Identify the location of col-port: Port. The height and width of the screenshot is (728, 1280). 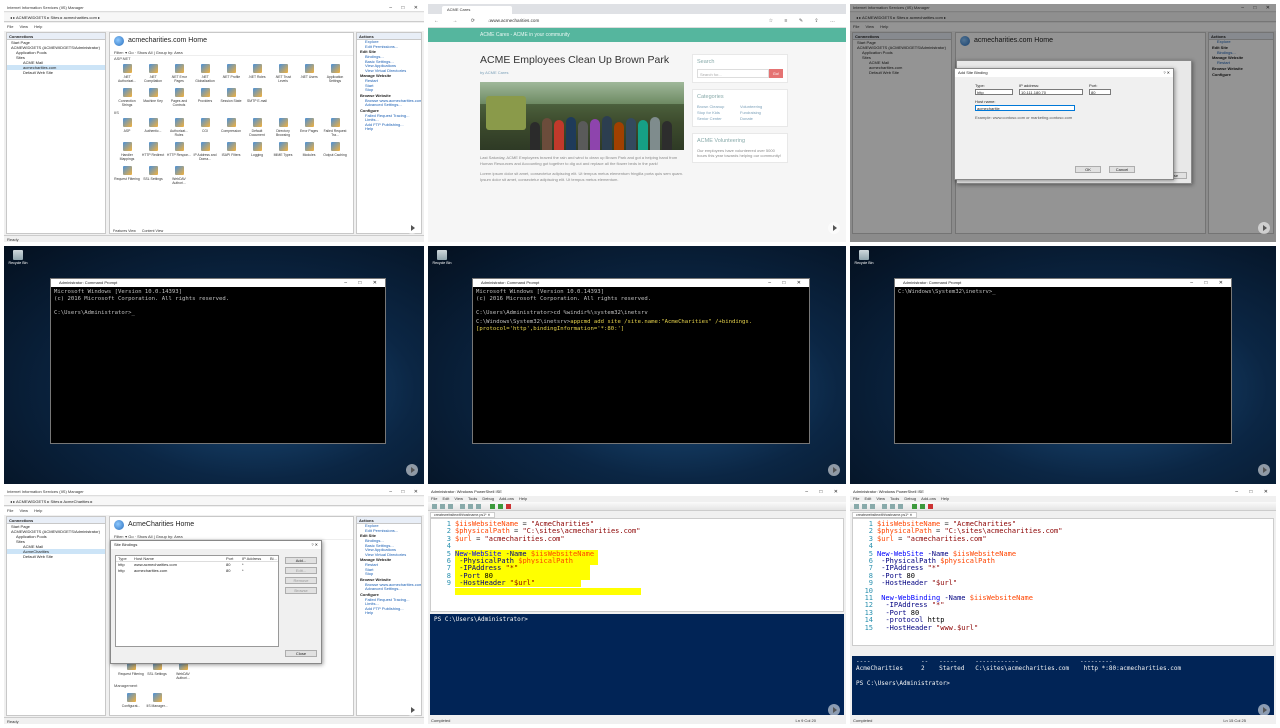
(234, 558).